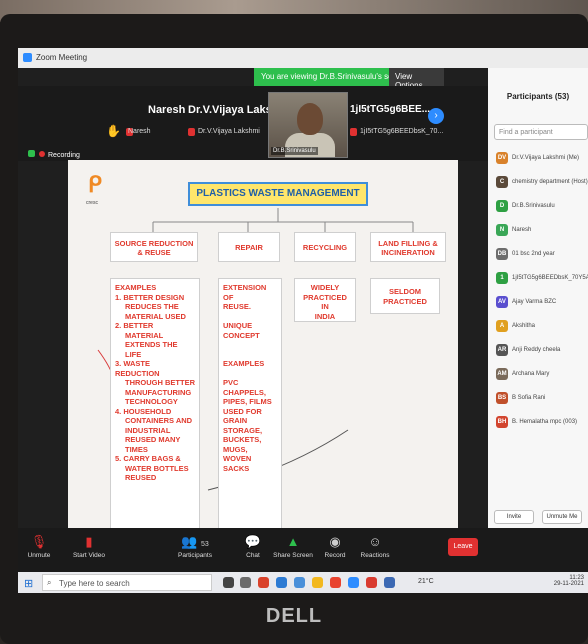 The image size is (588, 644). Describe the element at coordinates (89, 541) in the screenshot. I see `video-off-icon: ▮` at that location.